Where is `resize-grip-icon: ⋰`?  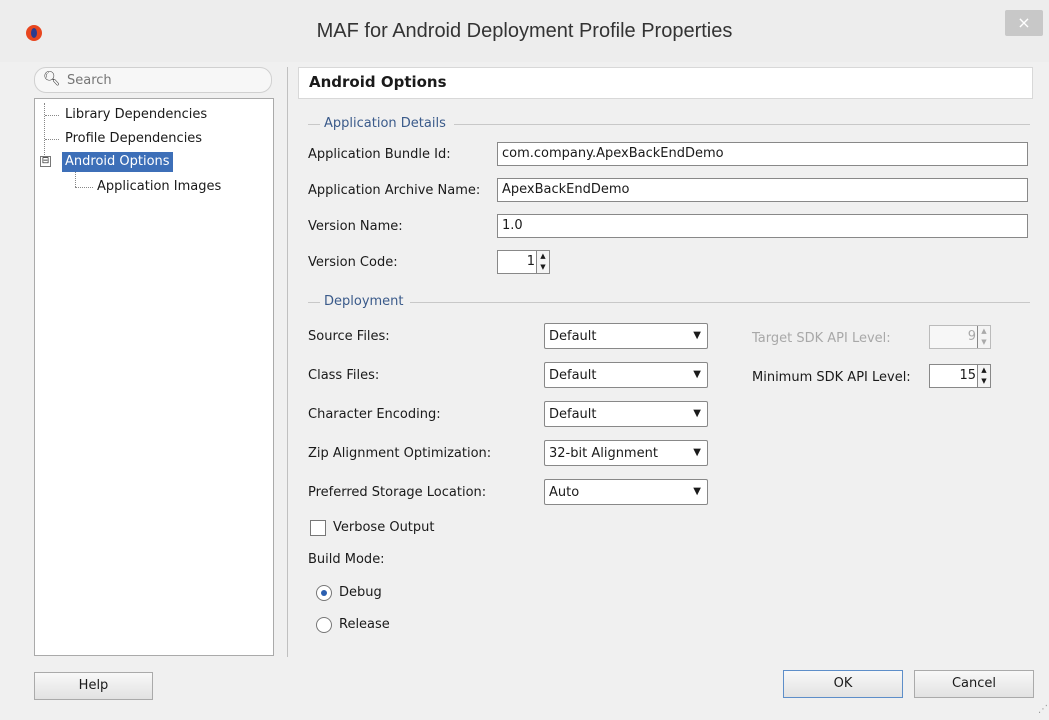 resize-grip-icon: ⋰ is located at coordinates (1043, 709).